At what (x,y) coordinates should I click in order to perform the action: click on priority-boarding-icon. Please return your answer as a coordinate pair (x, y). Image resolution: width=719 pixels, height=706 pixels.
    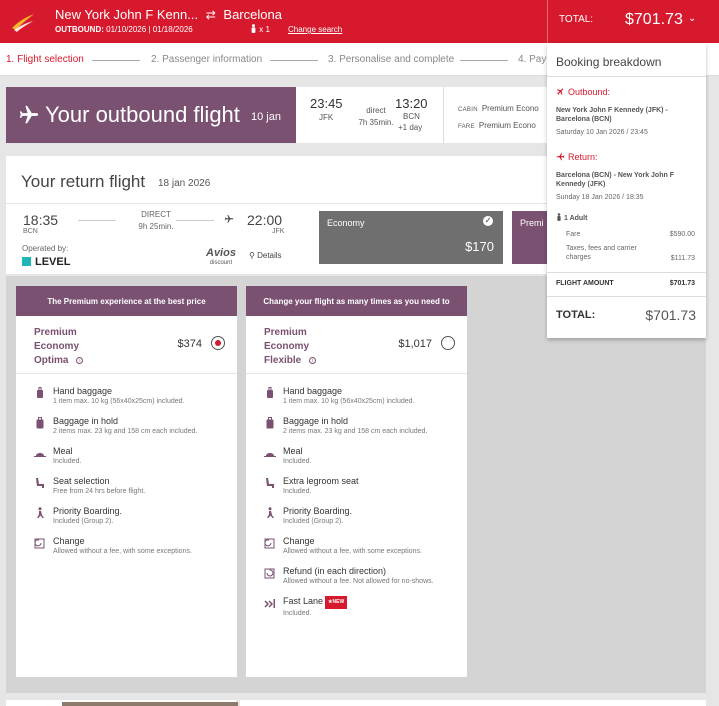
    Looking at the image, I should click on (270, 512).